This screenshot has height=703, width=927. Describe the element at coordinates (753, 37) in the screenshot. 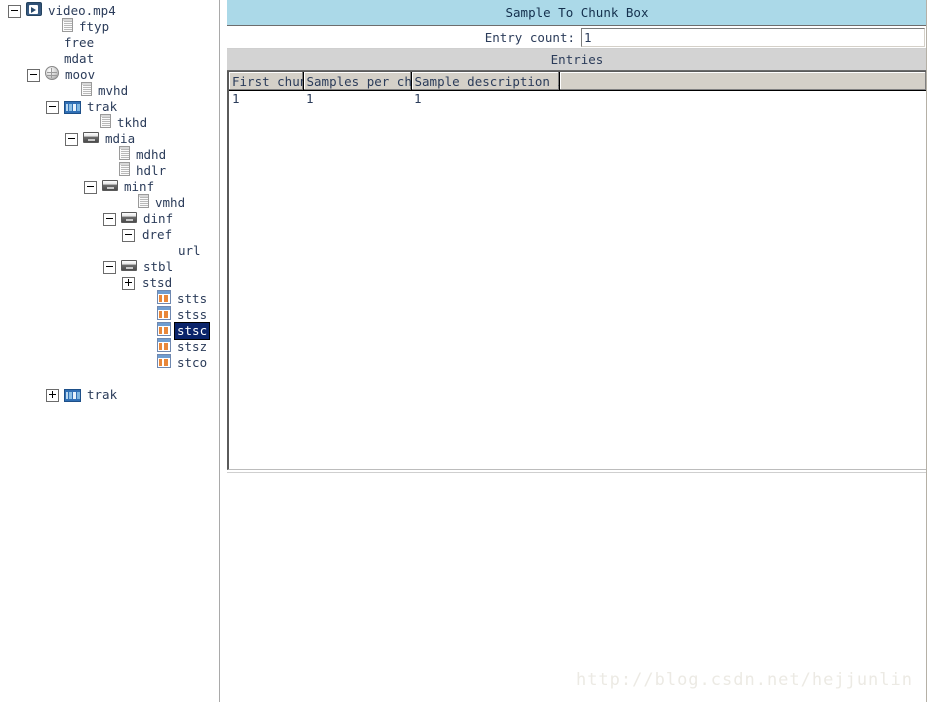

I see `entry-count-input` at that location.